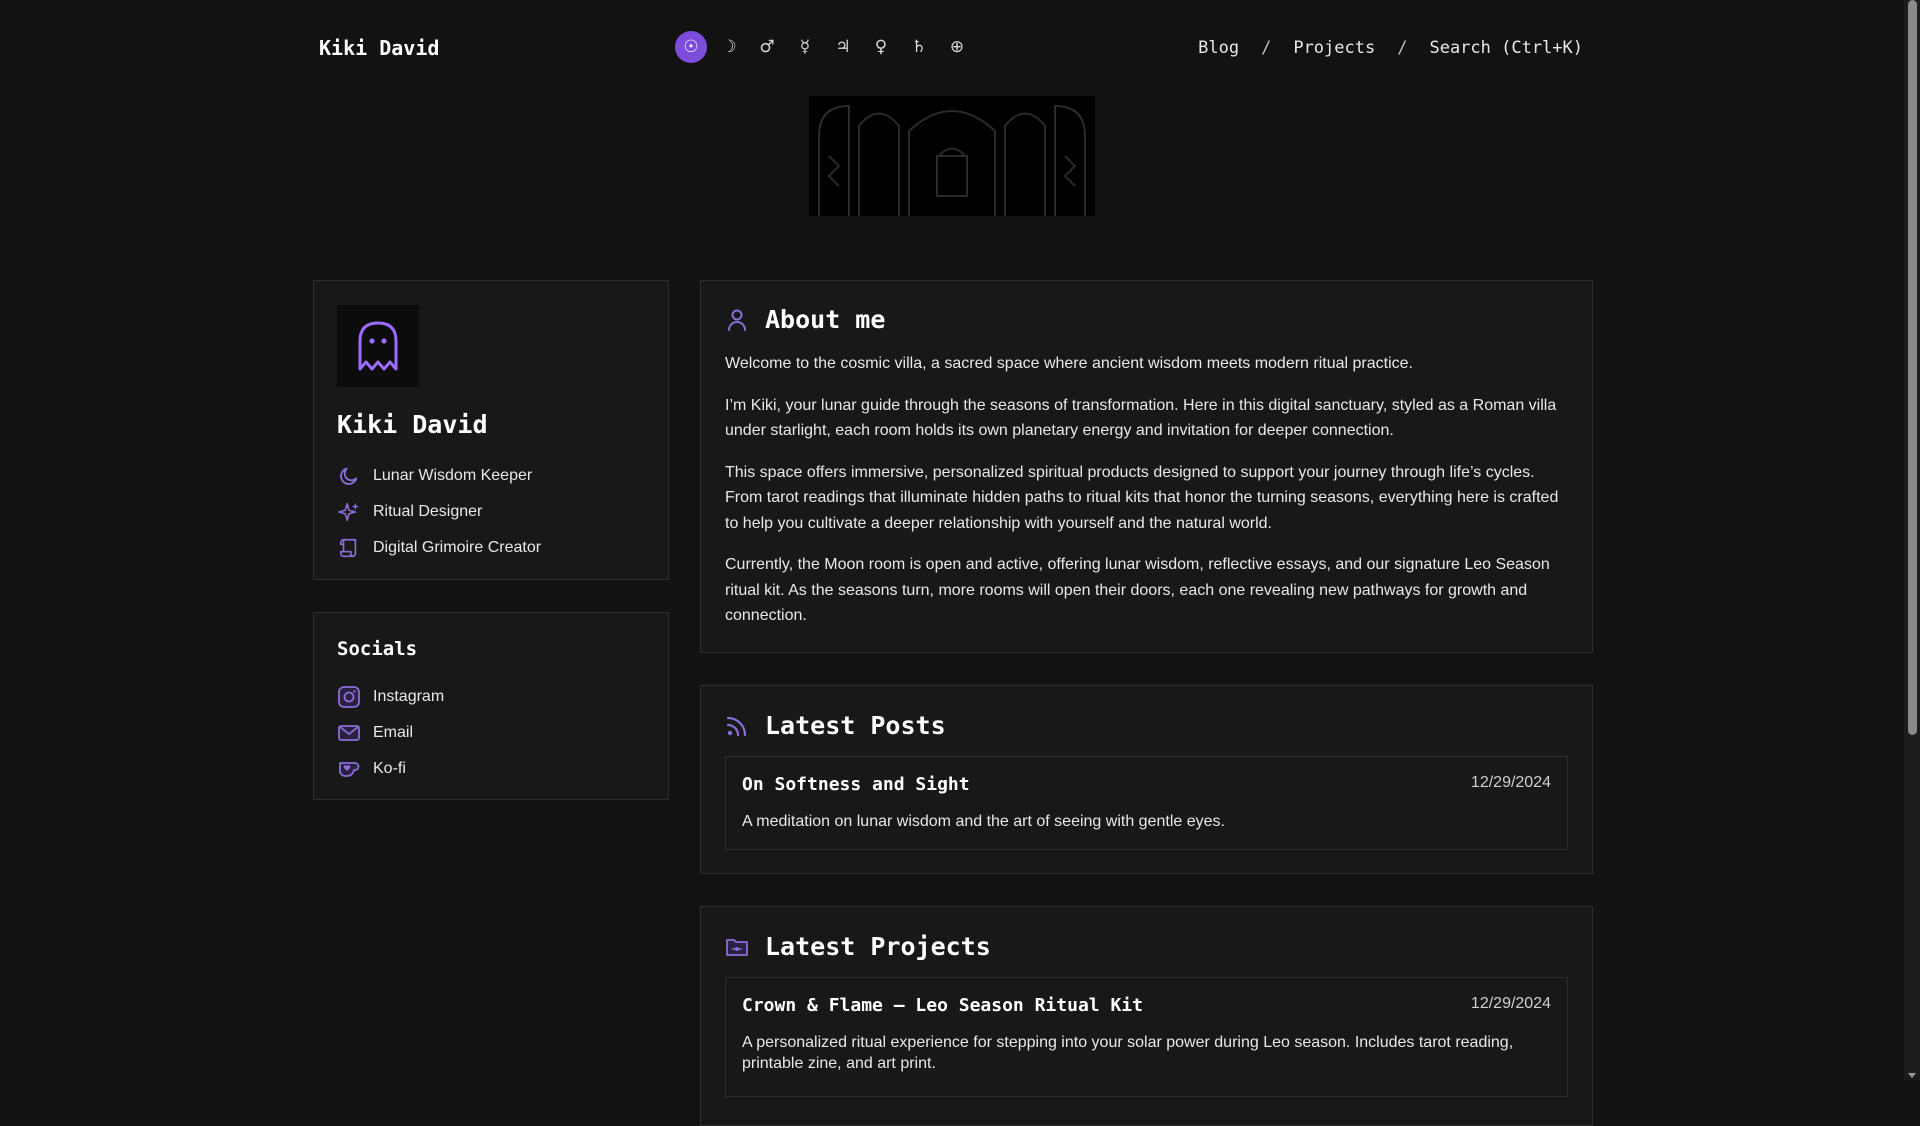 The image size is (1920, 1126). Describe the element at coordinates (349, 769) in the screenshot. I see `kofi-icon` at that location.